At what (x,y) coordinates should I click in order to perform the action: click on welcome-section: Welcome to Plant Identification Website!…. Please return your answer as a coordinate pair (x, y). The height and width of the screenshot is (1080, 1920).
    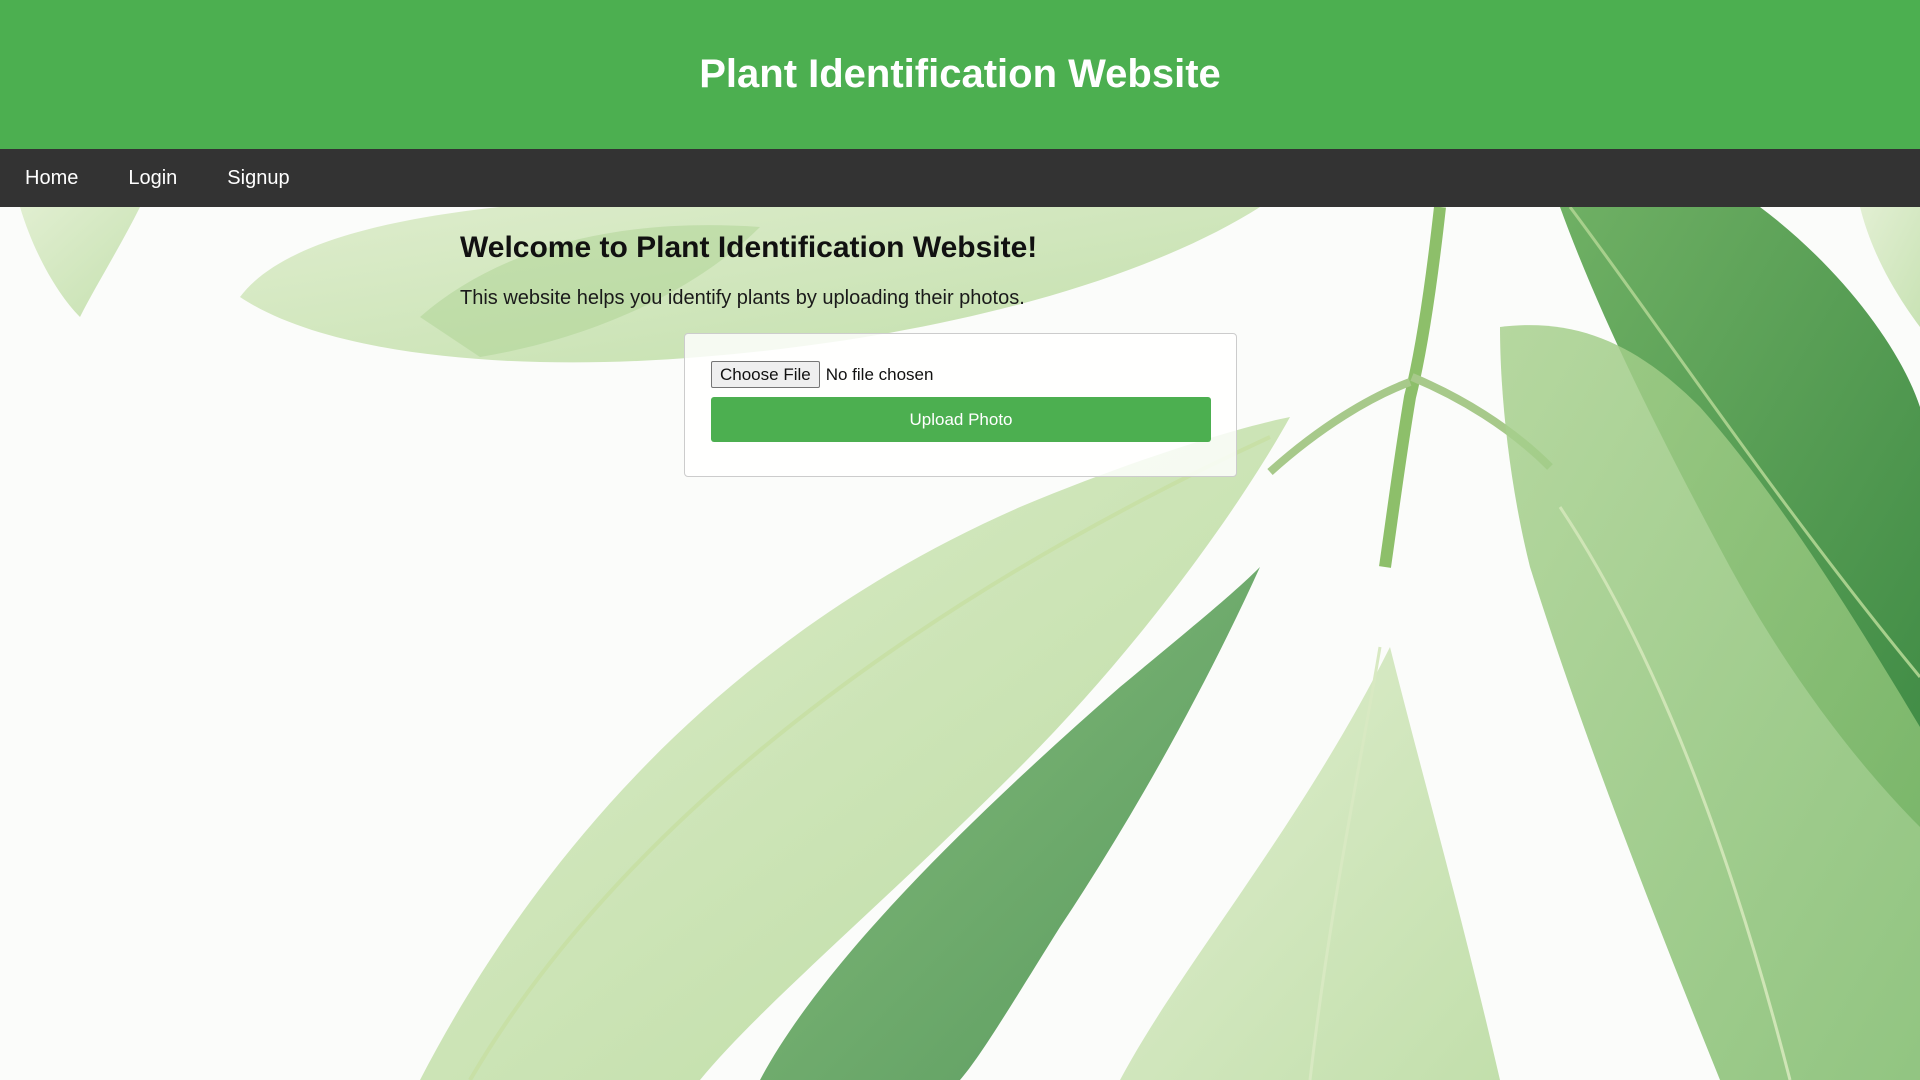
    Looking at the image, I should click on (960, 270).